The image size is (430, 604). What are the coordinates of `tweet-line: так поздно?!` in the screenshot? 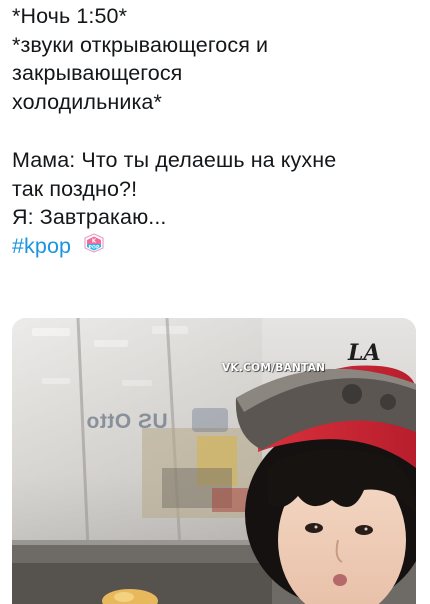 It's located at (75, 188).